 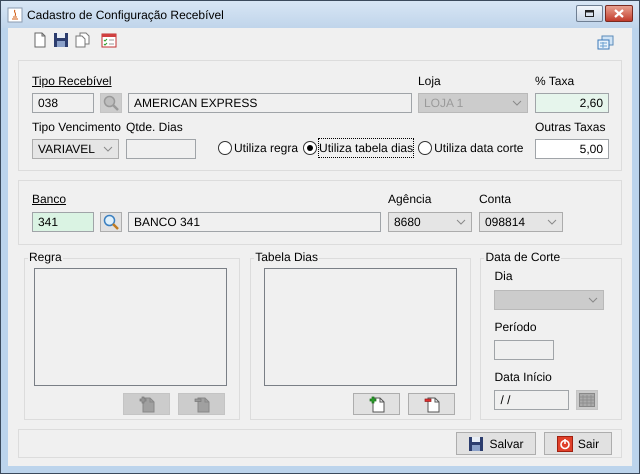 What do you see at coordinates (258, 148) in the screenshot?
I see `radio-option: Utiliza regra` at bounding box center [258, 148].